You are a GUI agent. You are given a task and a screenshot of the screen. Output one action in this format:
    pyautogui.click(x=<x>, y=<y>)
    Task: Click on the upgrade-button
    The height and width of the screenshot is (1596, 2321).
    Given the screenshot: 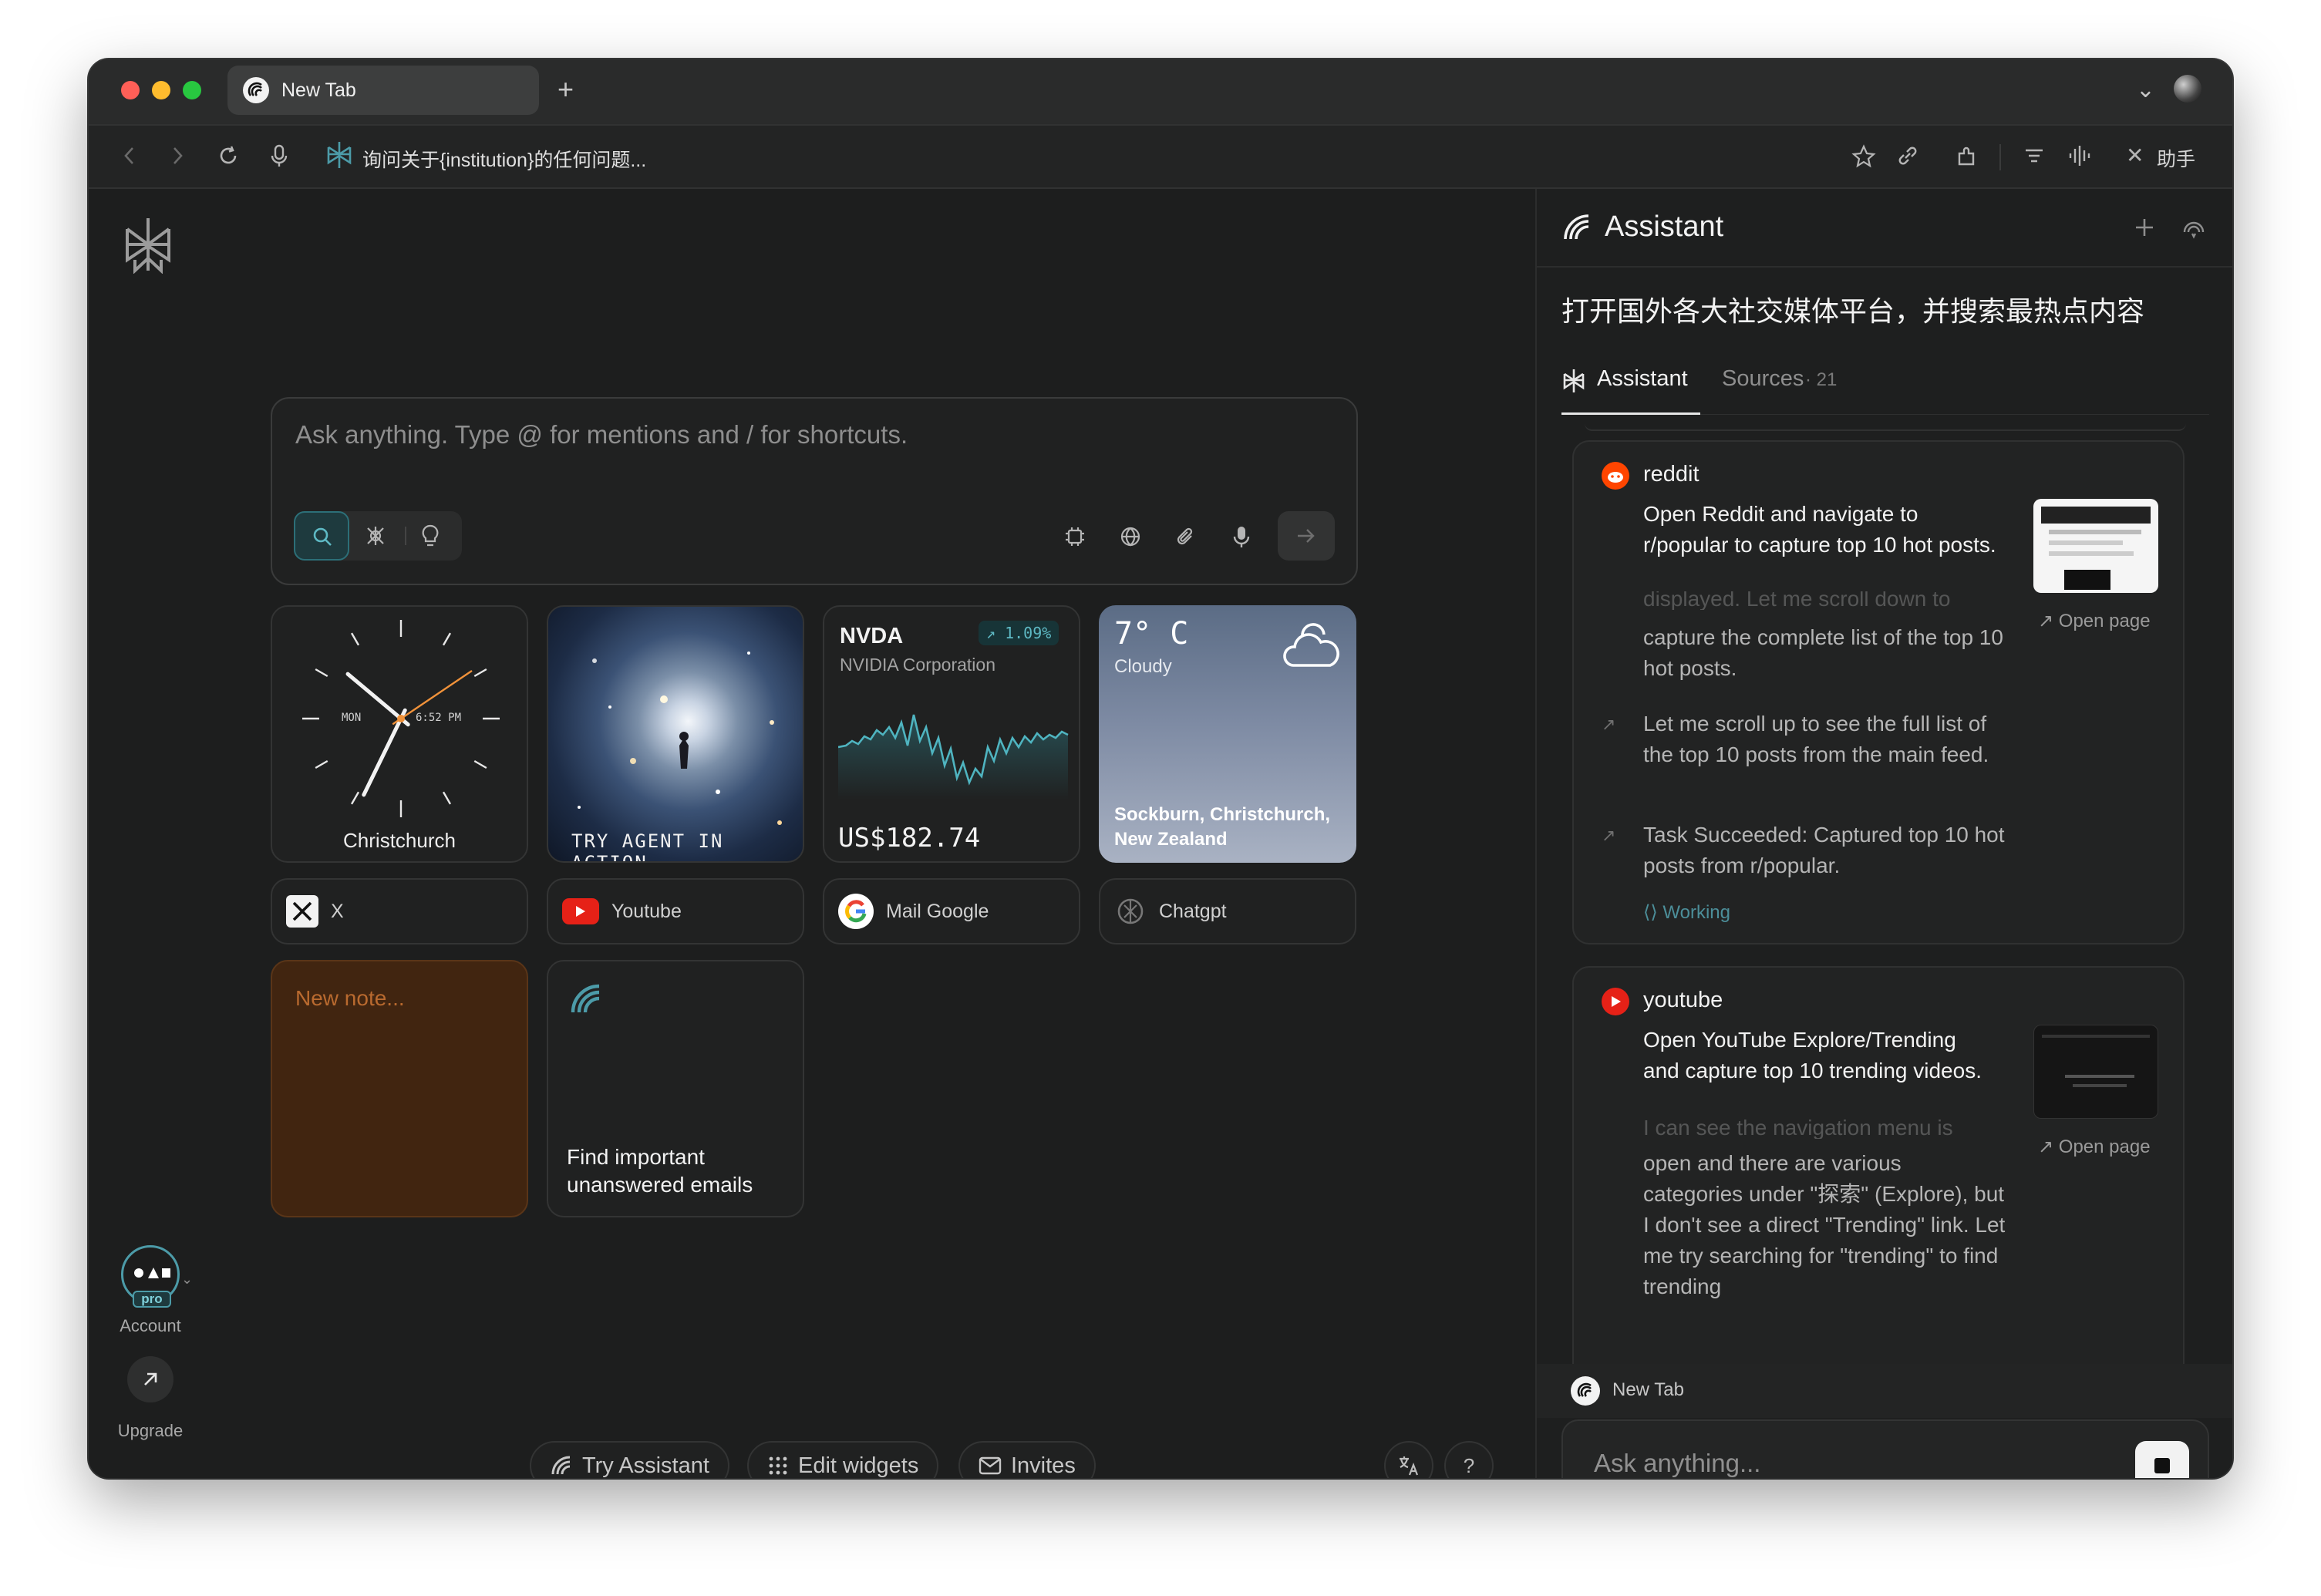 What is the action you would take?
    pyautogui.click(x=150, y=1379)
    